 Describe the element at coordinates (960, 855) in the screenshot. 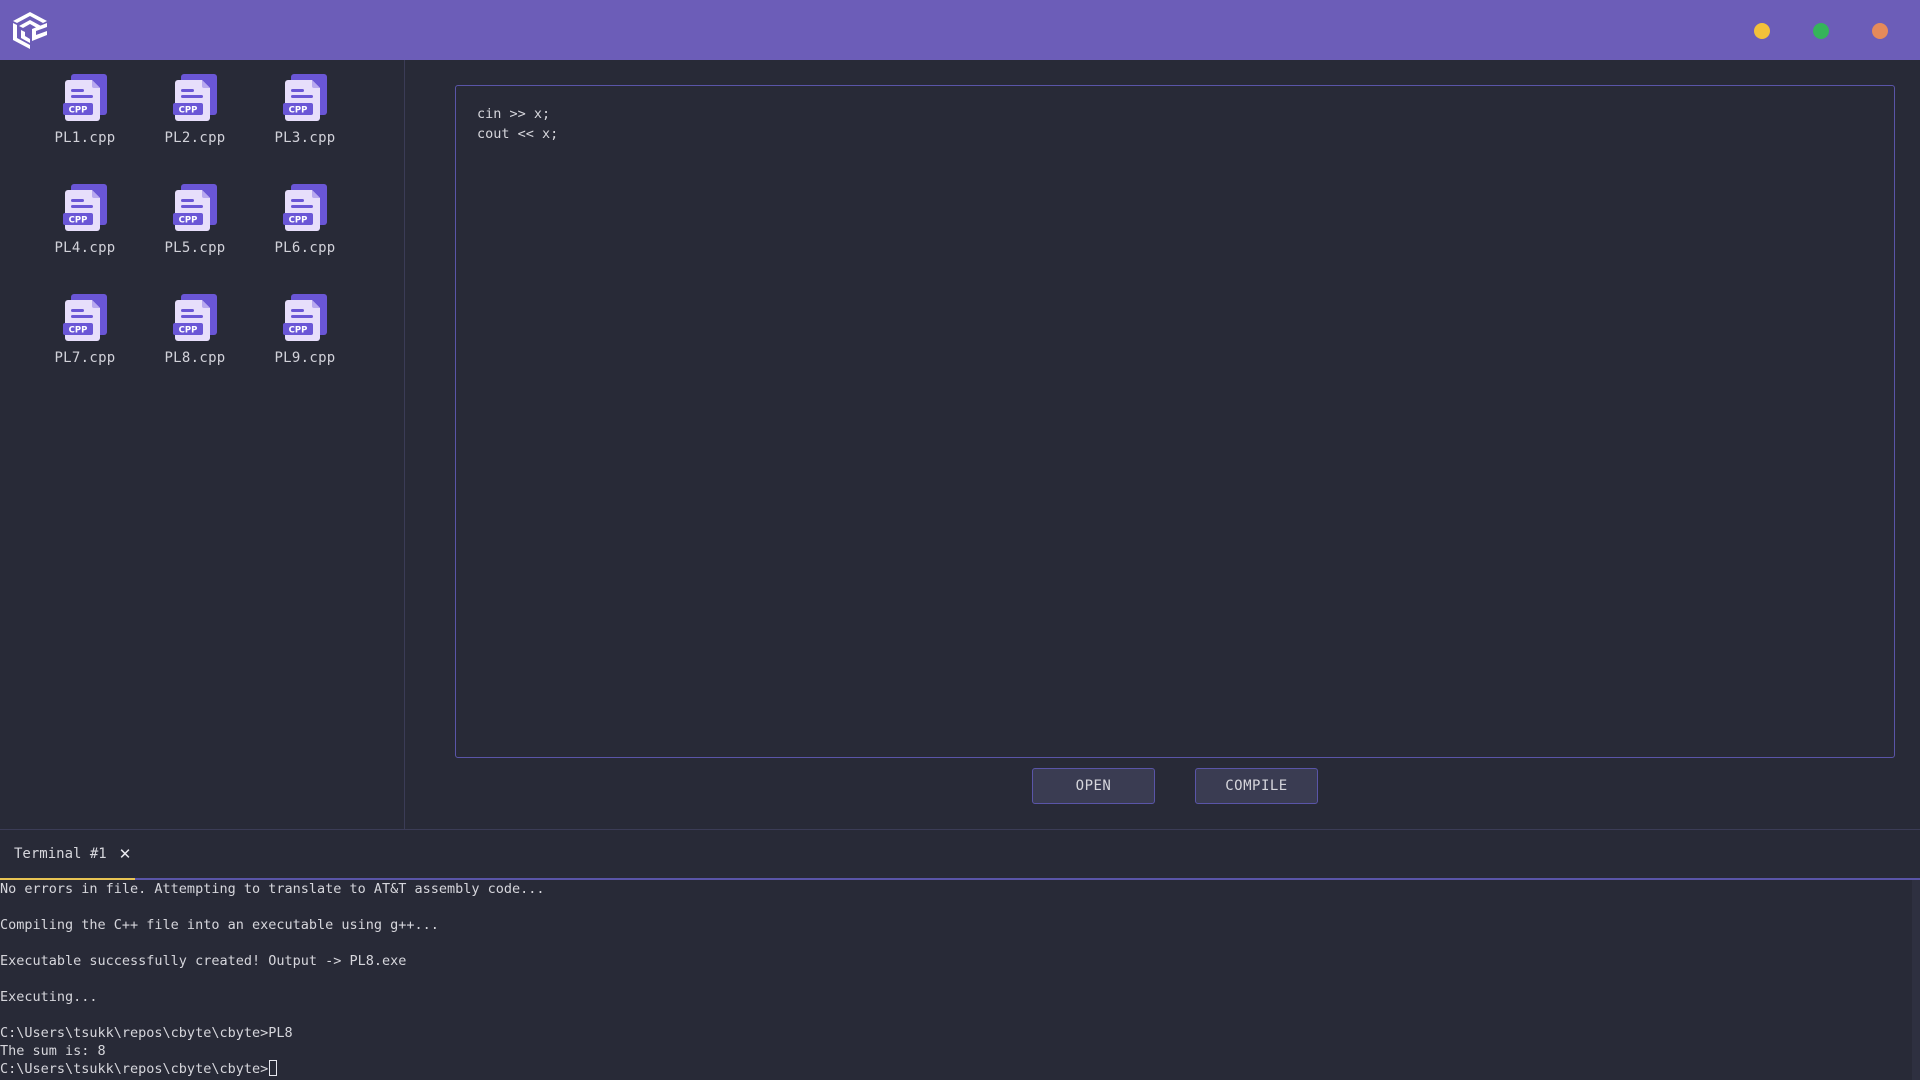

I see `terminal-tab-bar: Terminal #1 ✕` at that location.